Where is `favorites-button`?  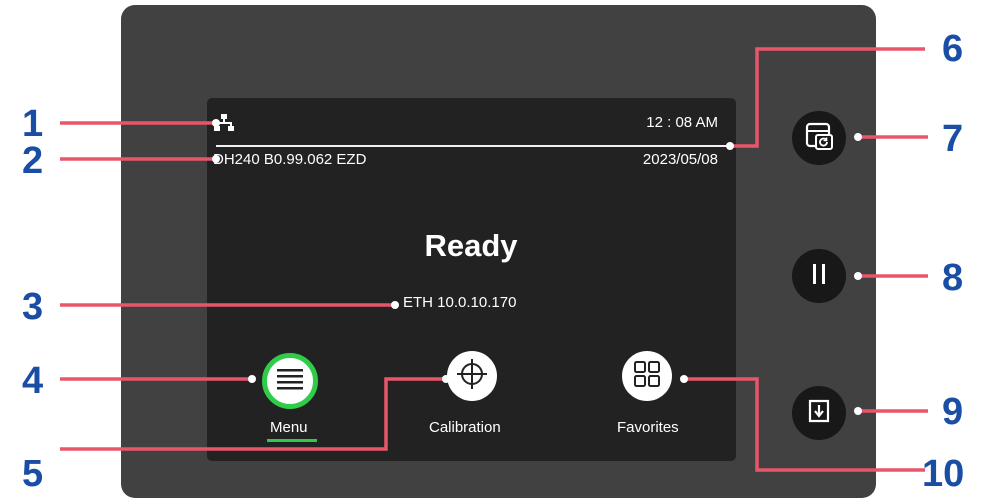
favorites-button is located at coordinates (647, 376).